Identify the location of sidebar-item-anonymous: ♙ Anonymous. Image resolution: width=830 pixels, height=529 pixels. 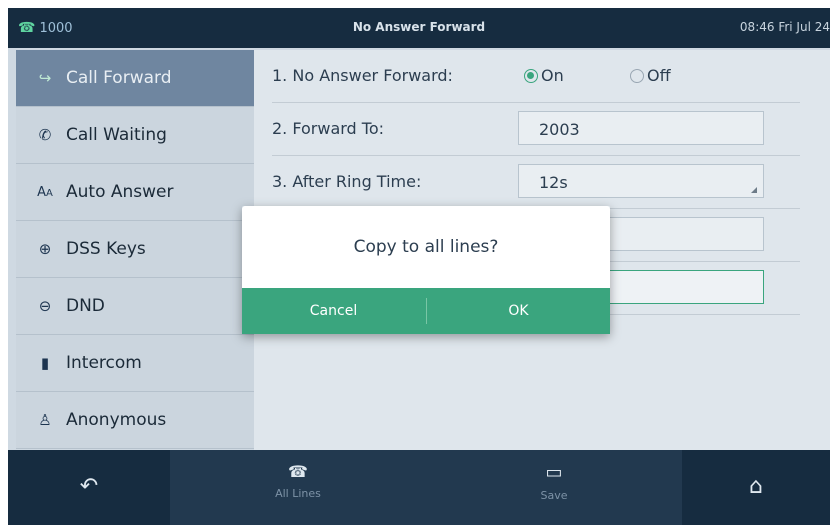
(135, 420).